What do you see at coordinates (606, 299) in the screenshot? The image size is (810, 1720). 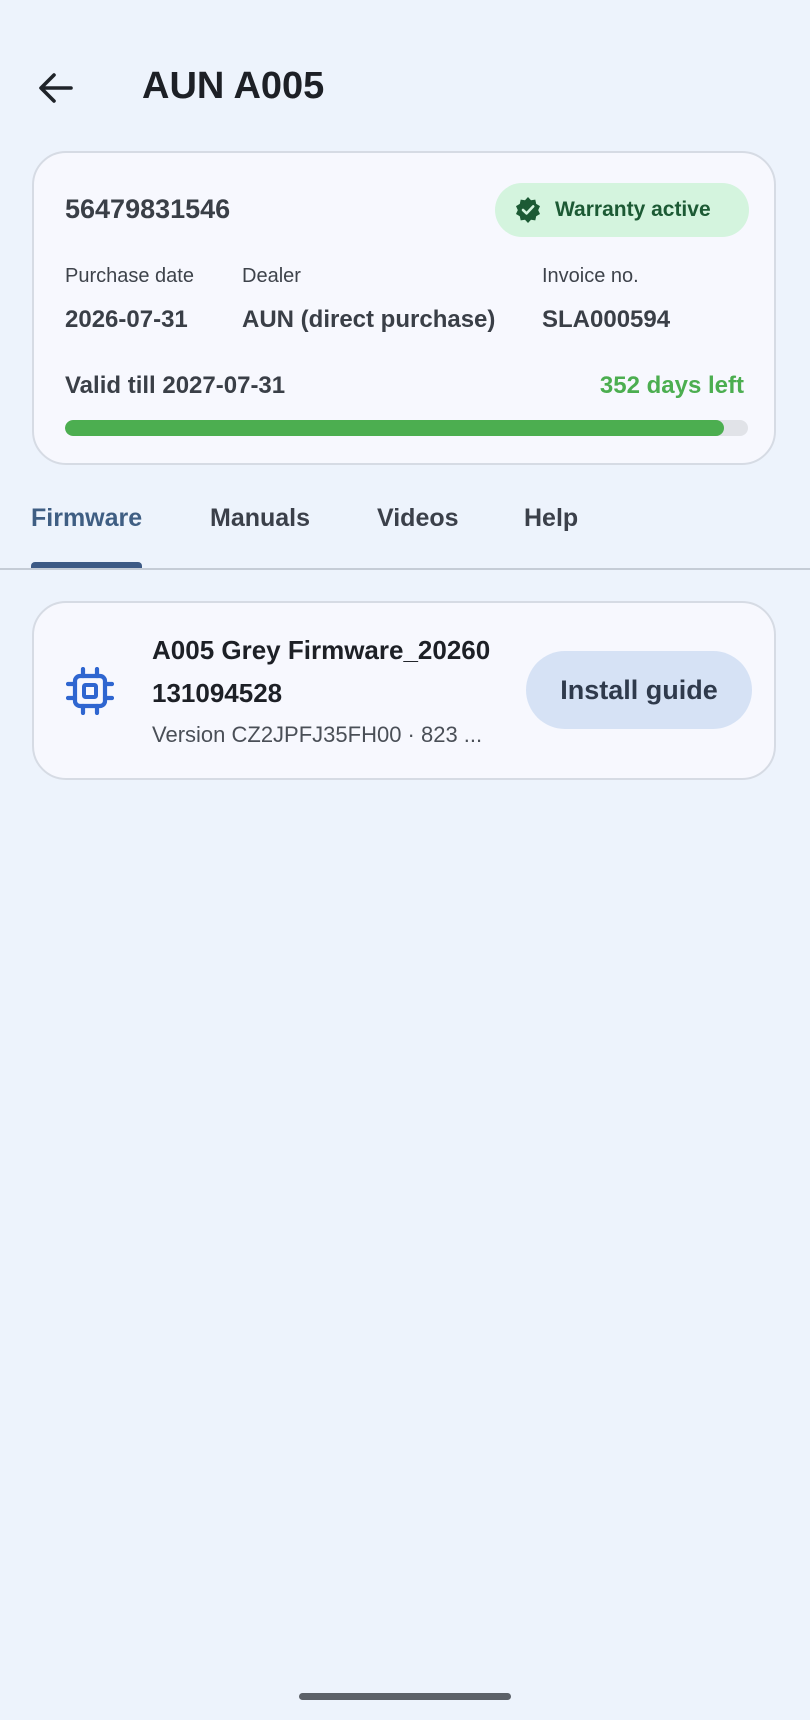 I see `invoice-field: Invoice no. SLA000594` at bounding box center [606, 299].